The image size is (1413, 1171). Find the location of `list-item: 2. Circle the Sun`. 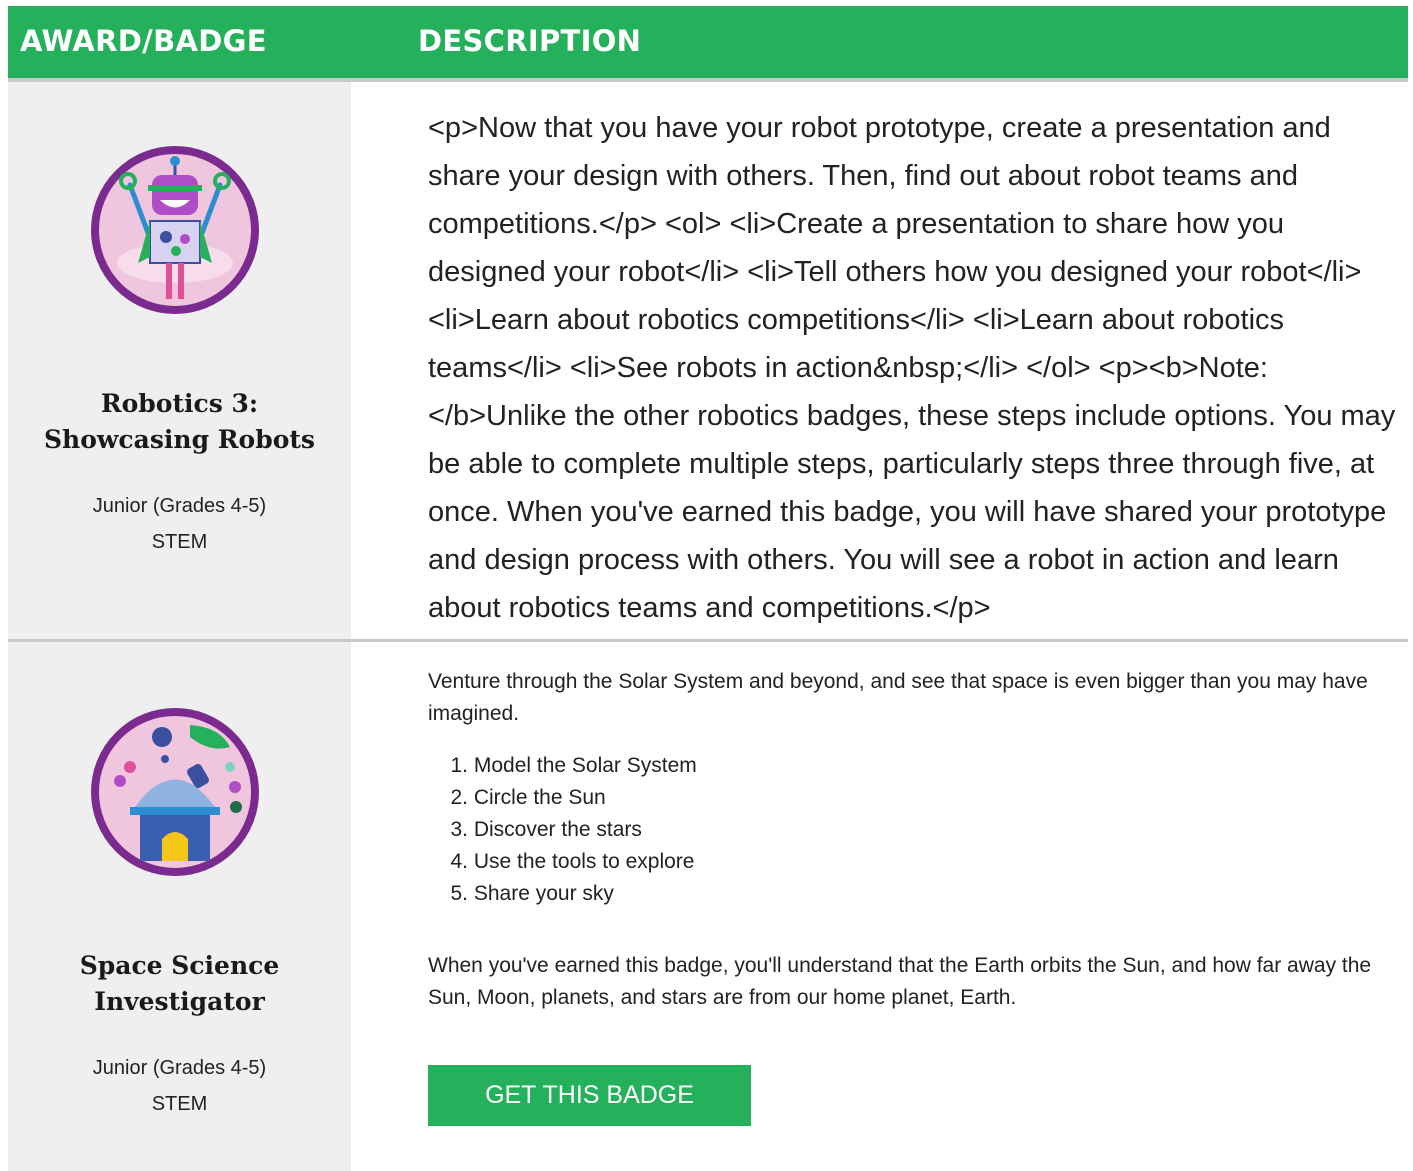

list-item: 2. Circle the Sun is located at coordinates (528, 797).